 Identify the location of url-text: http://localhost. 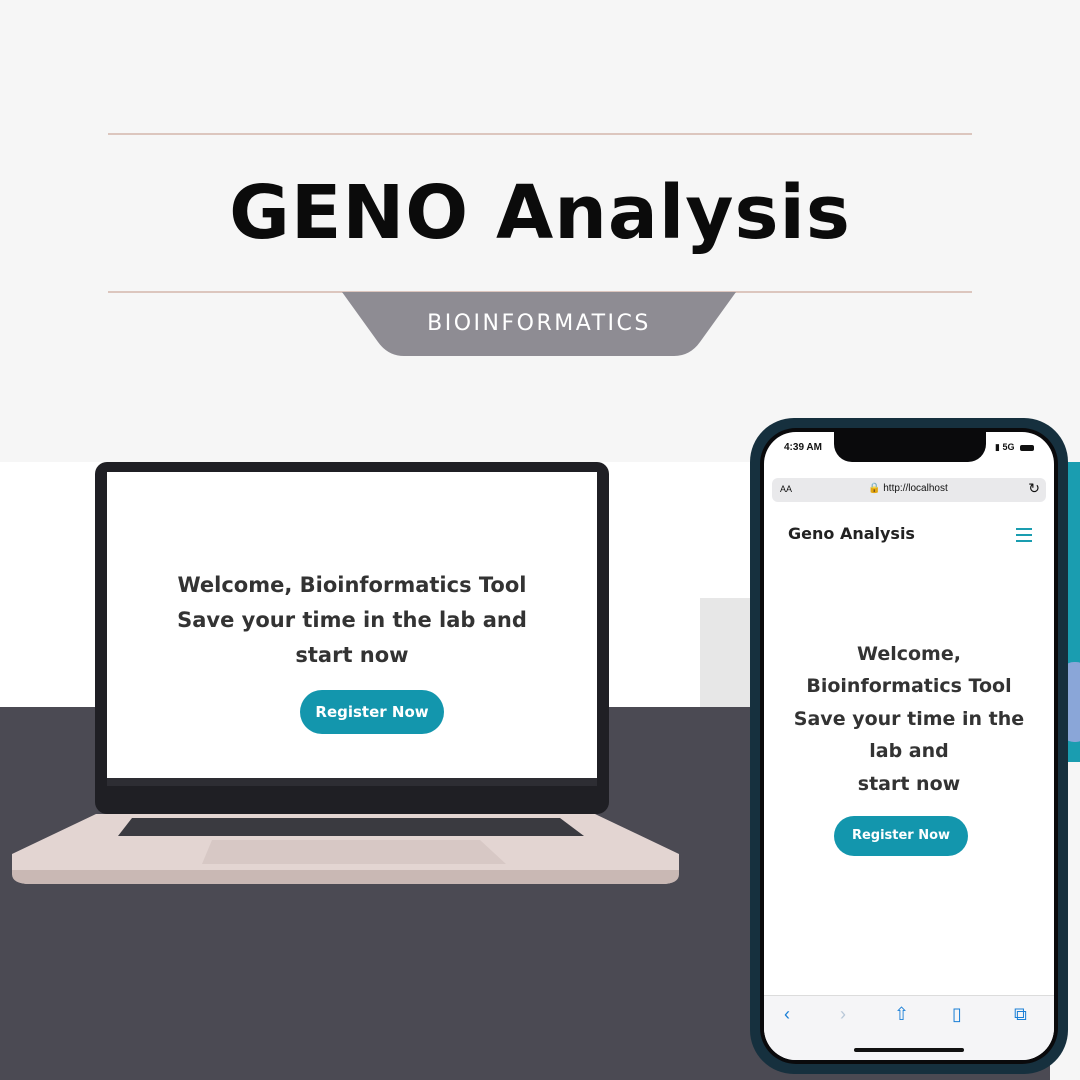
(915, 488).